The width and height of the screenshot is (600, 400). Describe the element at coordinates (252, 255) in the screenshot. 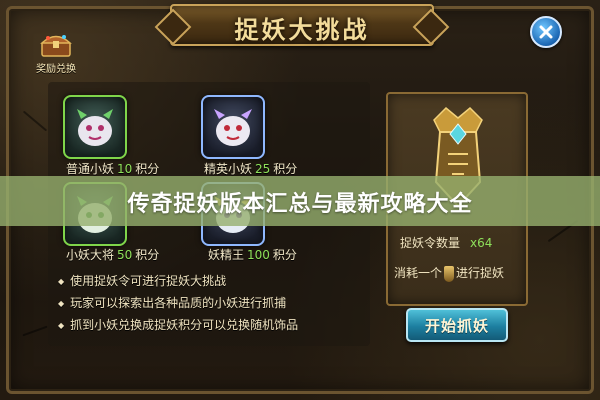

I see `monster-label-king: 妖精王 100 积分` at that location.